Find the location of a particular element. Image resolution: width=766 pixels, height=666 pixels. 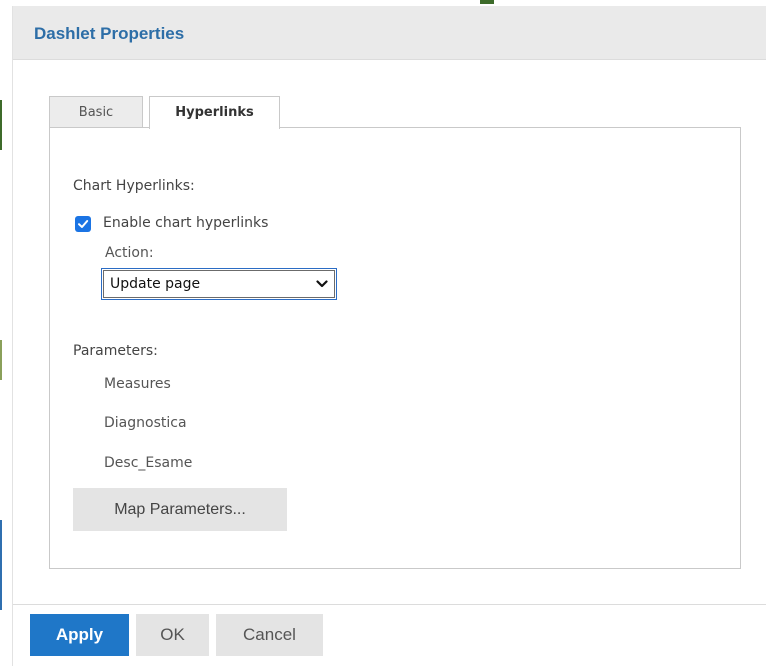

parameters-label: Parameters: is located at coordinates (115, 351).